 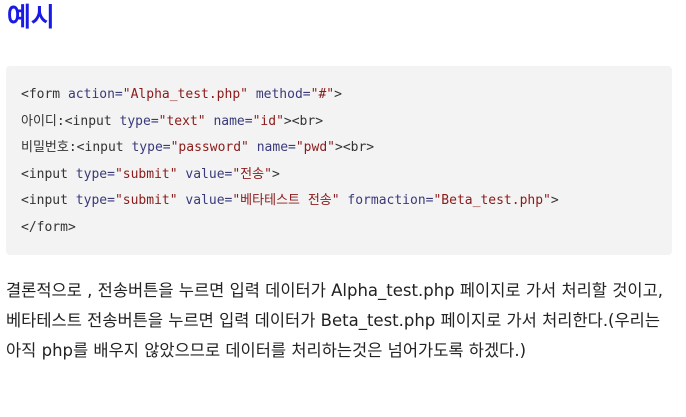 I want to click on code-token: "전송", so click(x=252, y=174).